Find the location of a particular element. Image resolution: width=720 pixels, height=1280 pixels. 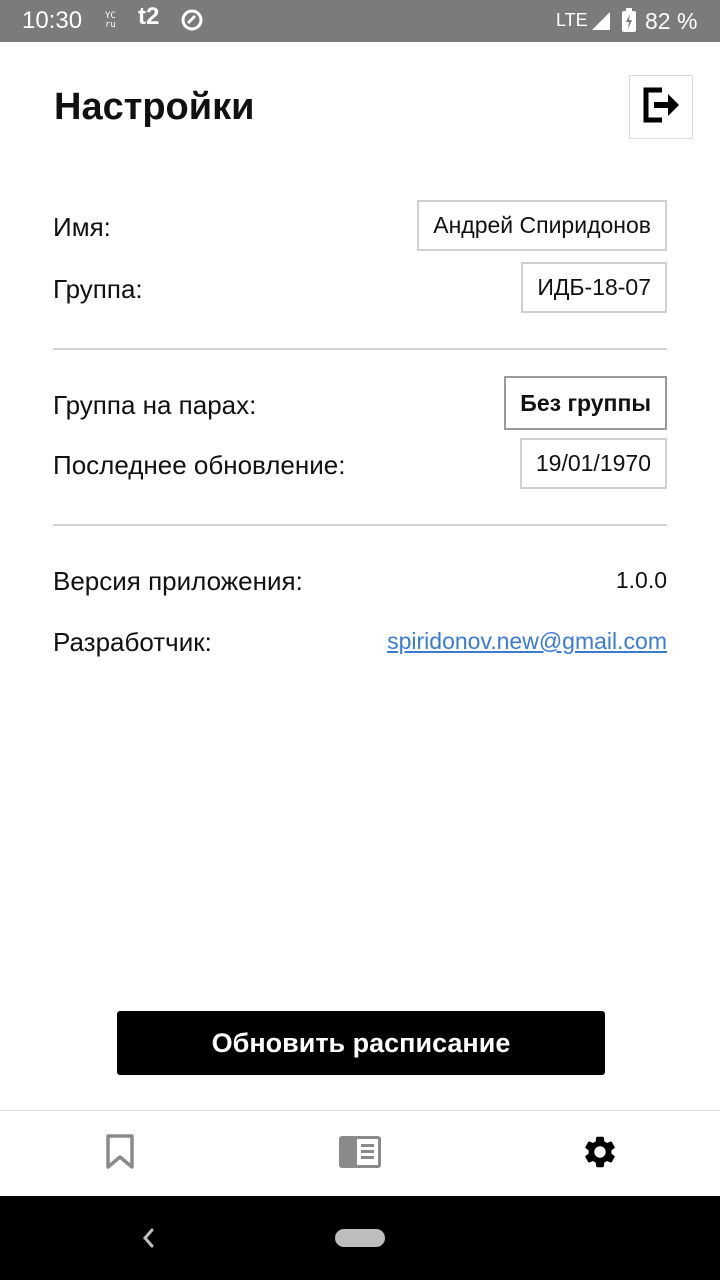

name-label: Имя: is located at coordinates (82, 227).